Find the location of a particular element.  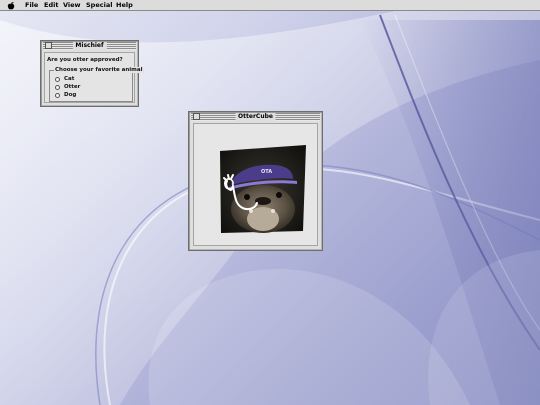

cap-text: OTA is located at coordinates (266, 172).